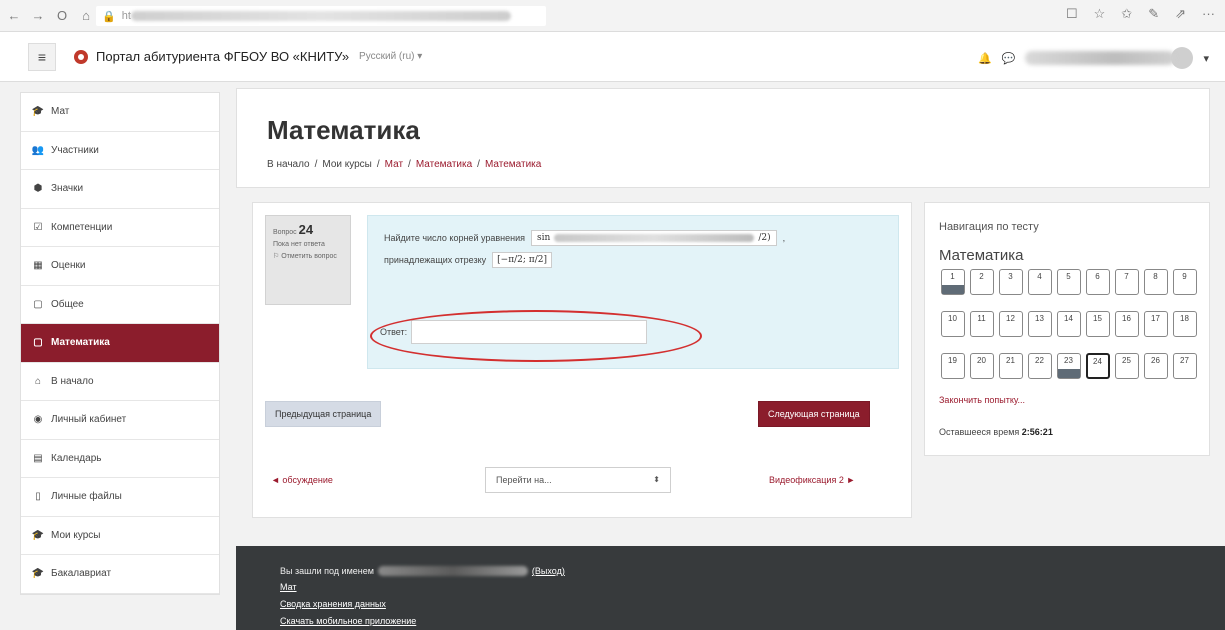  Describe the element at coordinates (222, 56) in the screenshot. I see `site-name: Портал абитуриента ФГБОУ ВО «КНИТУ»` at that location.